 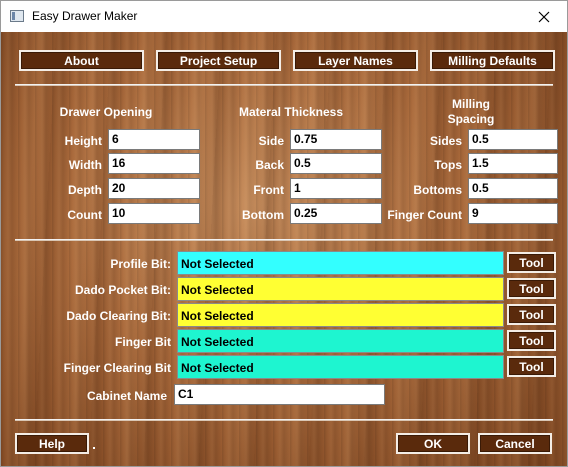 I want to click on count-input: 10, so click(x=154, y=213).